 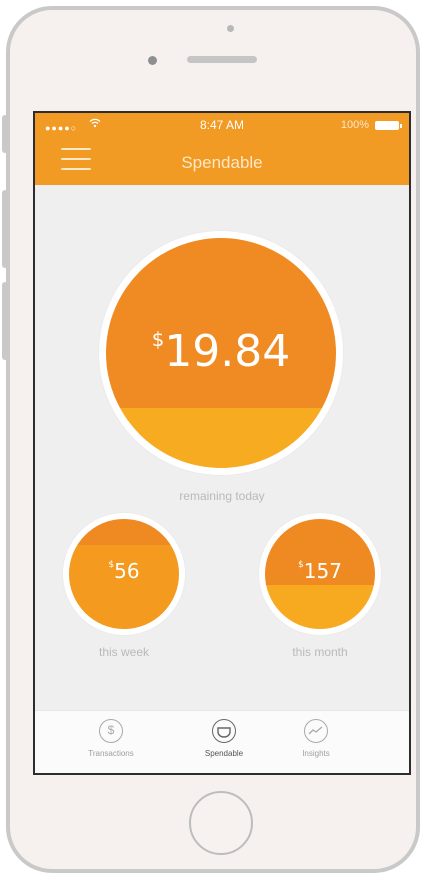 What do you see at coordinates (222, 126) in the screenshot?
I see `status-bar: ●●●●○ 8:47 AM 100%` at bounding box center [222, 126].